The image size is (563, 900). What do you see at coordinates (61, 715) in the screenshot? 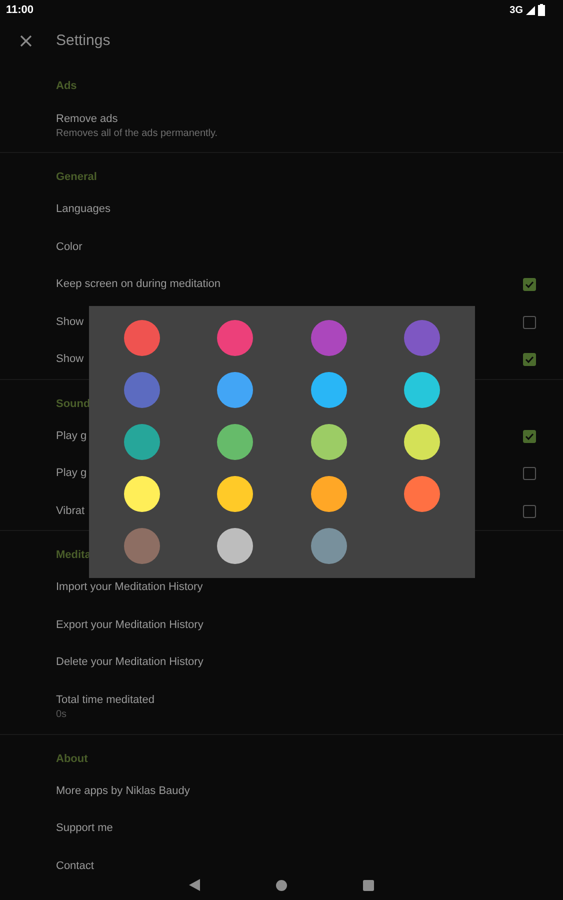
I see `setting-summary: 0s` at bounding box center [61, 715].